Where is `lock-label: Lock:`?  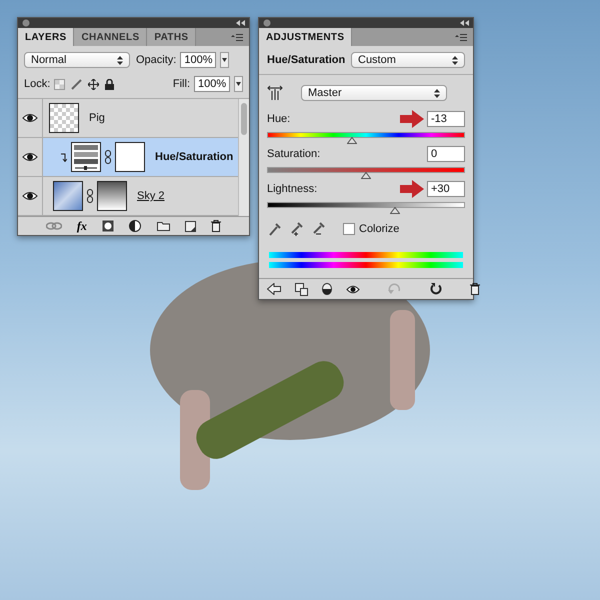 lock-label: Lock: is located at coordinates (37, 84).